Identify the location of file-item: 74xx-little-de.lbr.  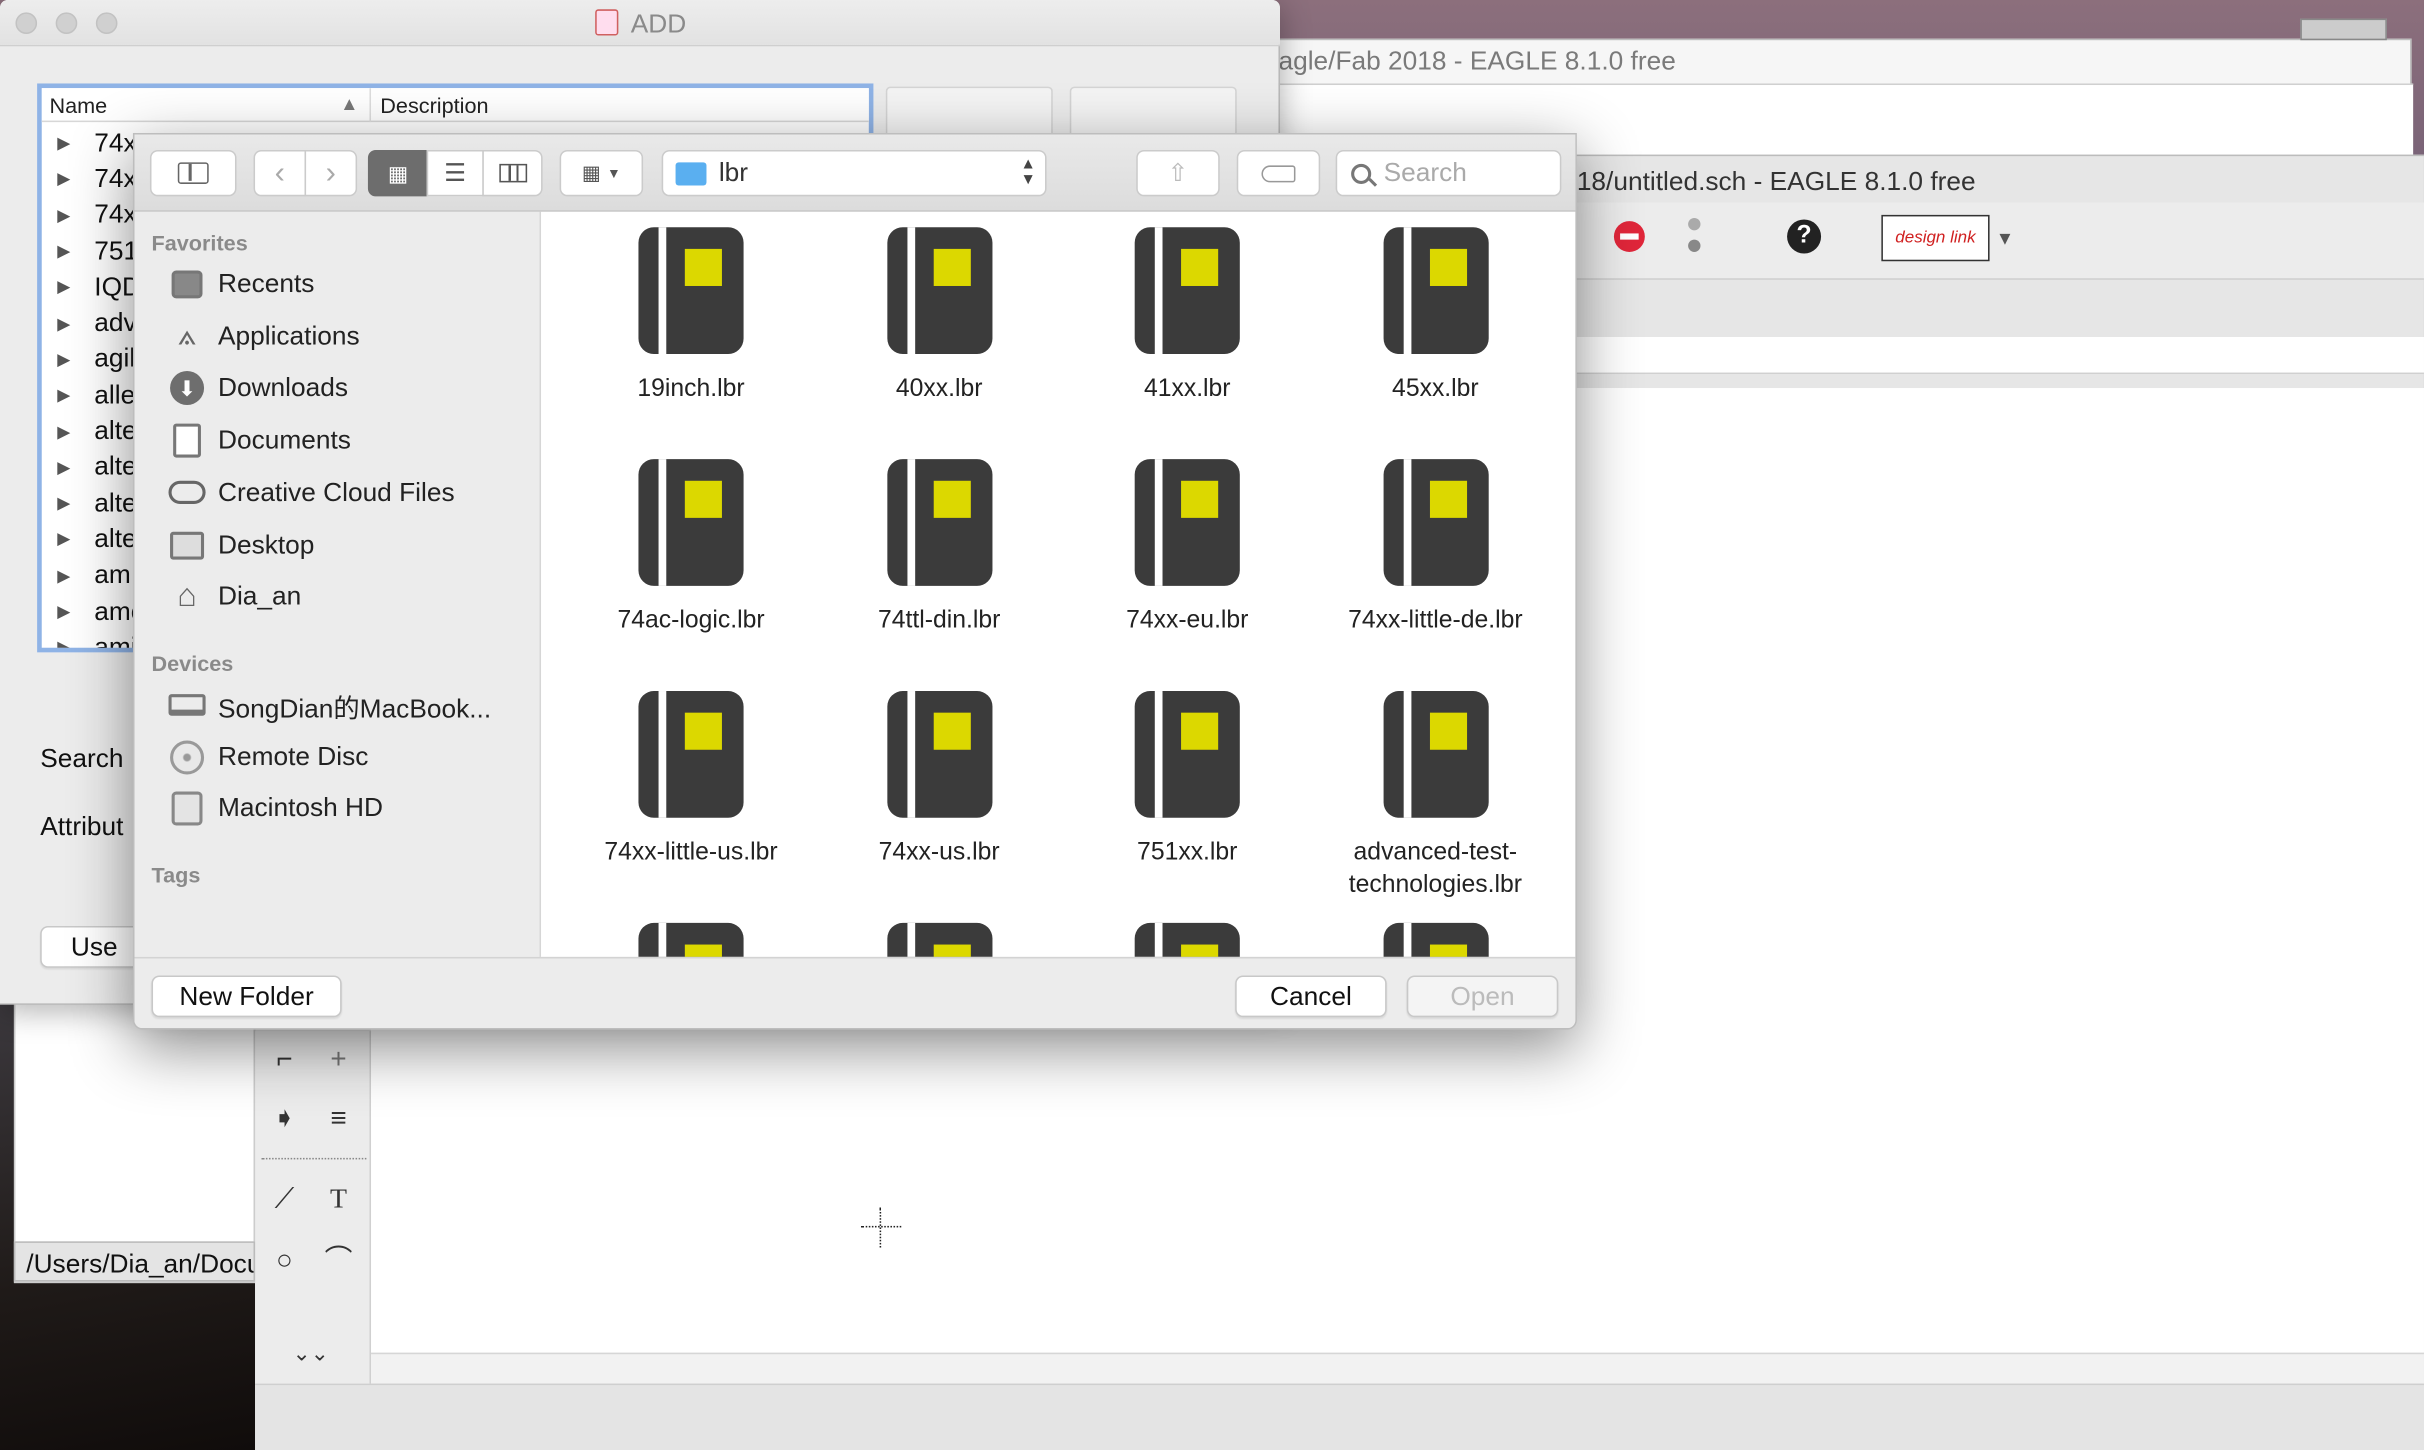
(1435, 548).